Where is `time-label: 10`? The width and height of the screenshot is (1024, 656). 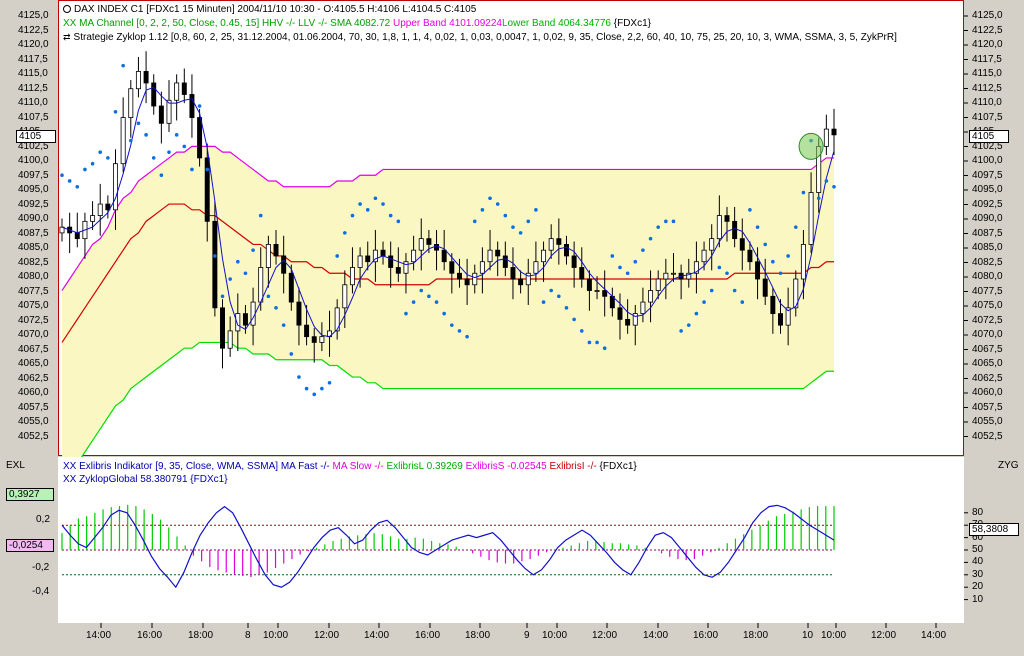
time-label: 10 is located at coordinates (808, 635).